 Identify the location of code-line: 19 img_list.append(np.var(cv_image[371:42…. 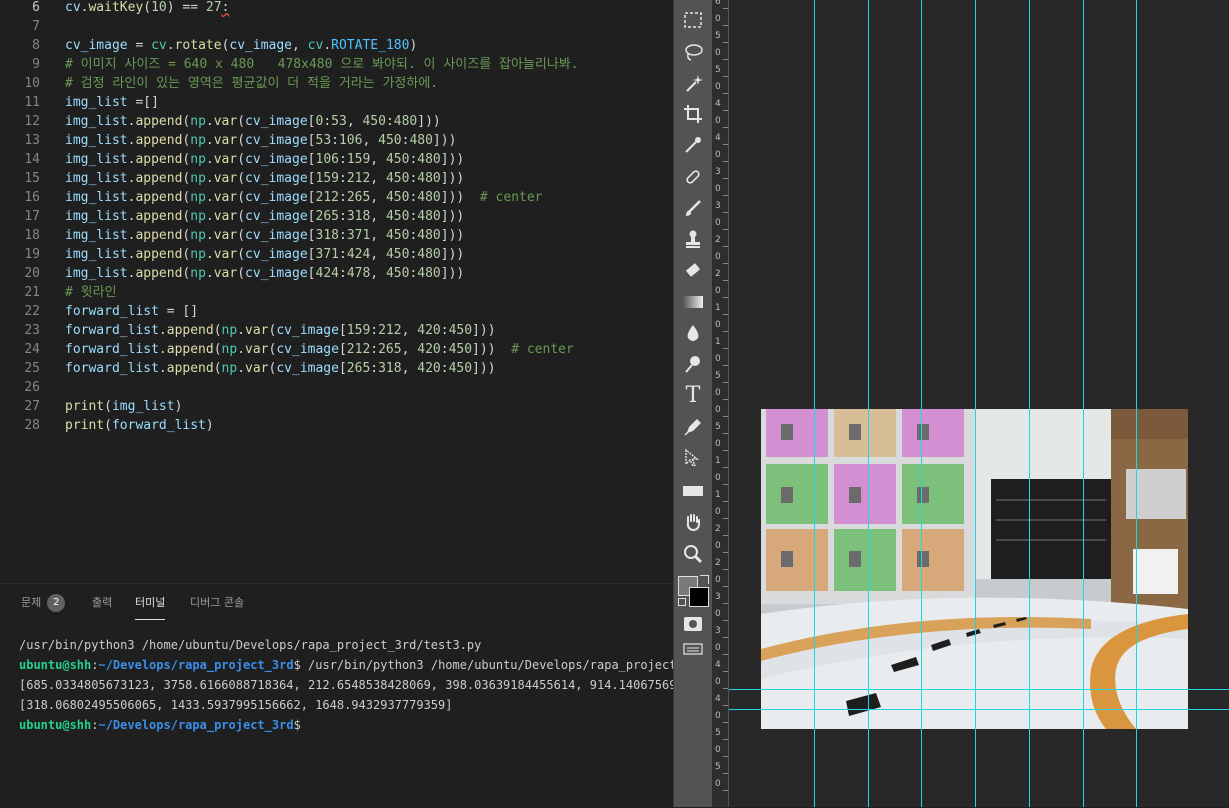
(336, 254).